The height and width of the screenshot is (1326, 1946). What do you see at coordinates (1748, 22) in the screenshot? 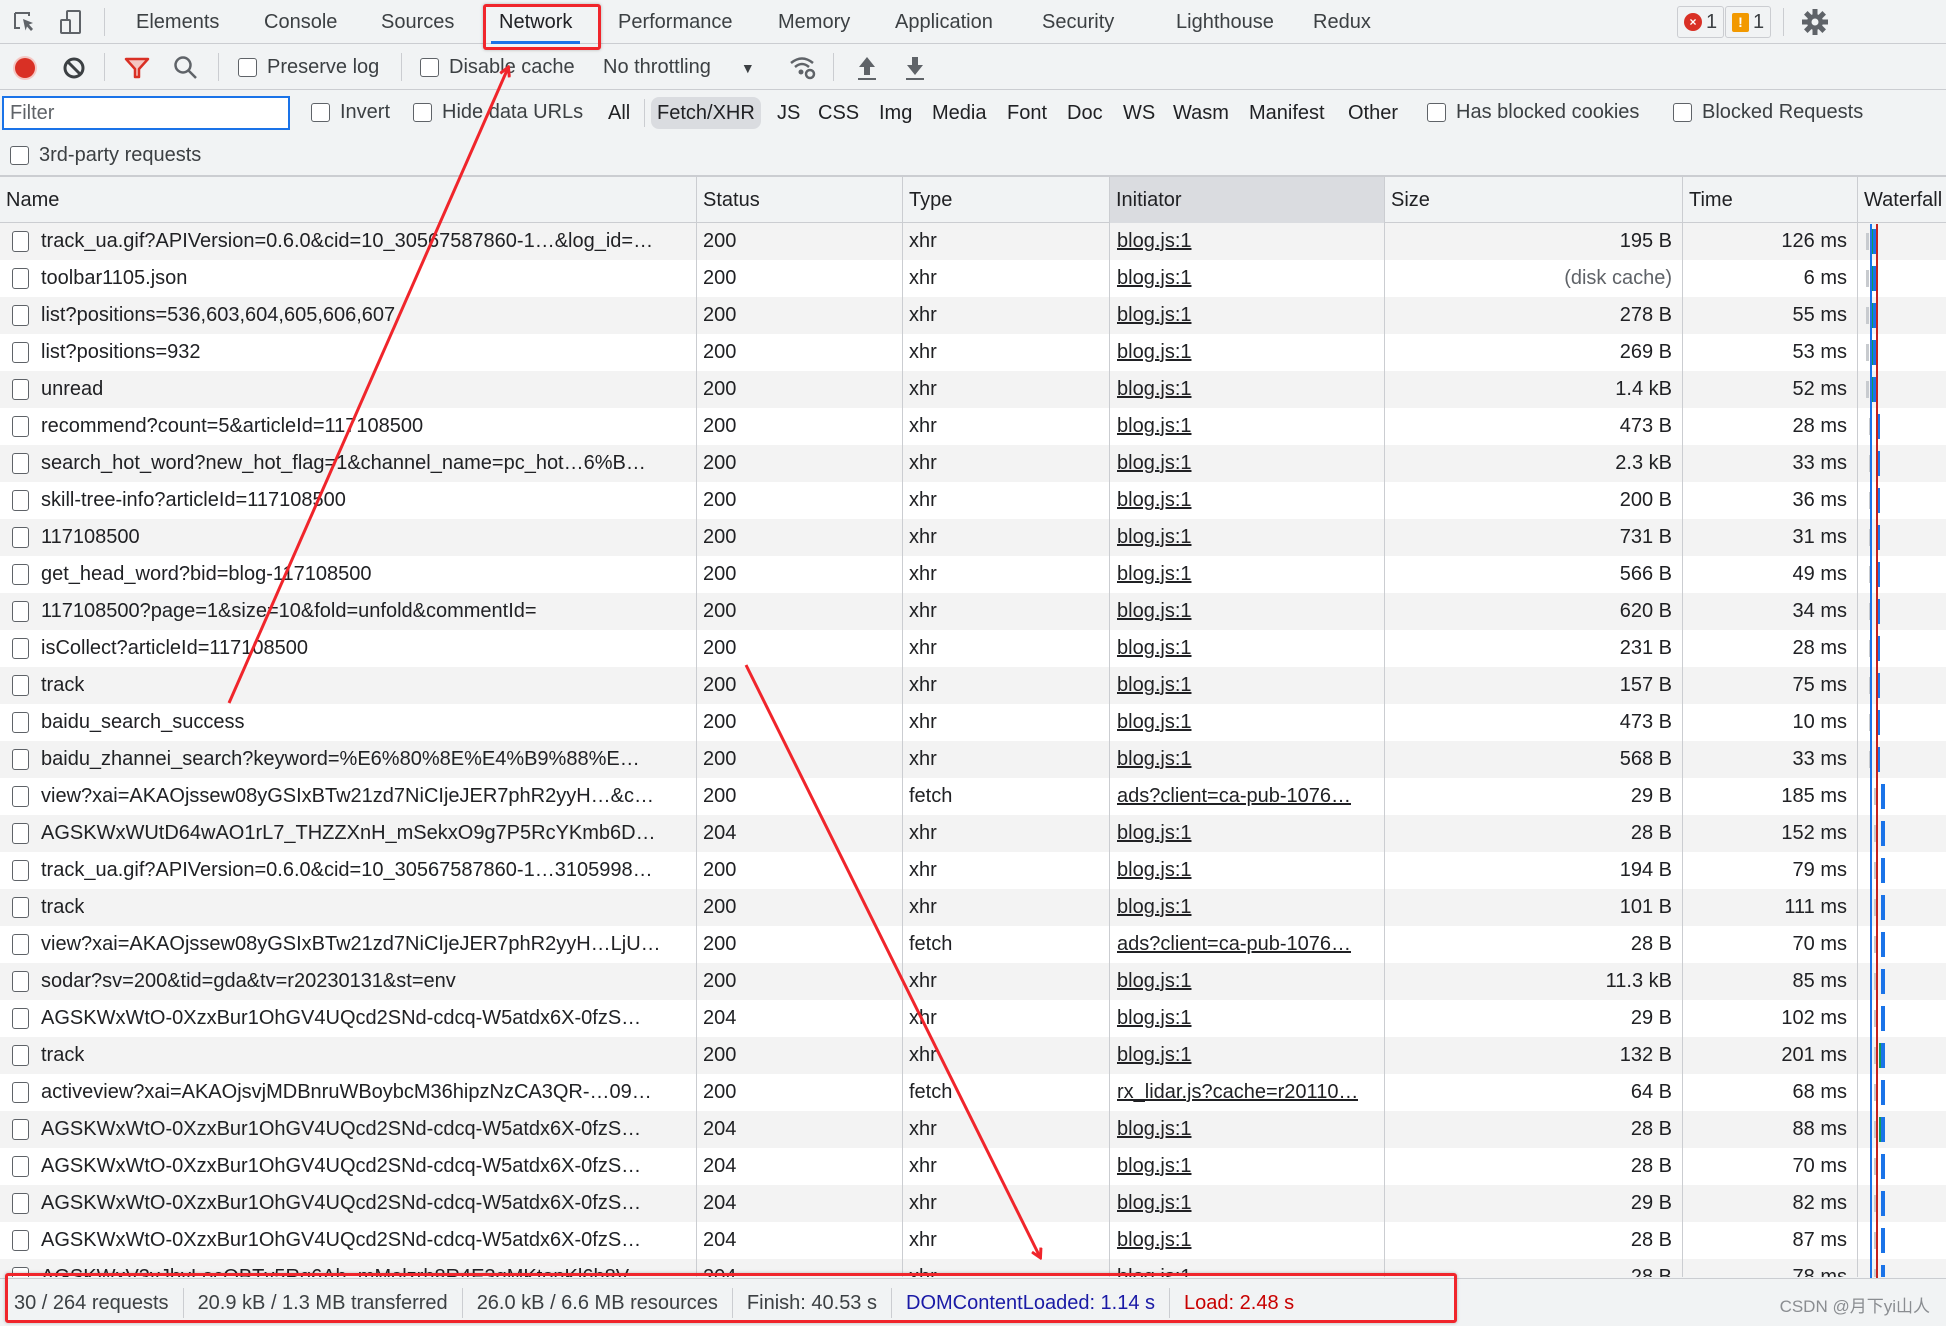
I see `warning-count-badge: ! 1` at bounding box center [1748, 22].